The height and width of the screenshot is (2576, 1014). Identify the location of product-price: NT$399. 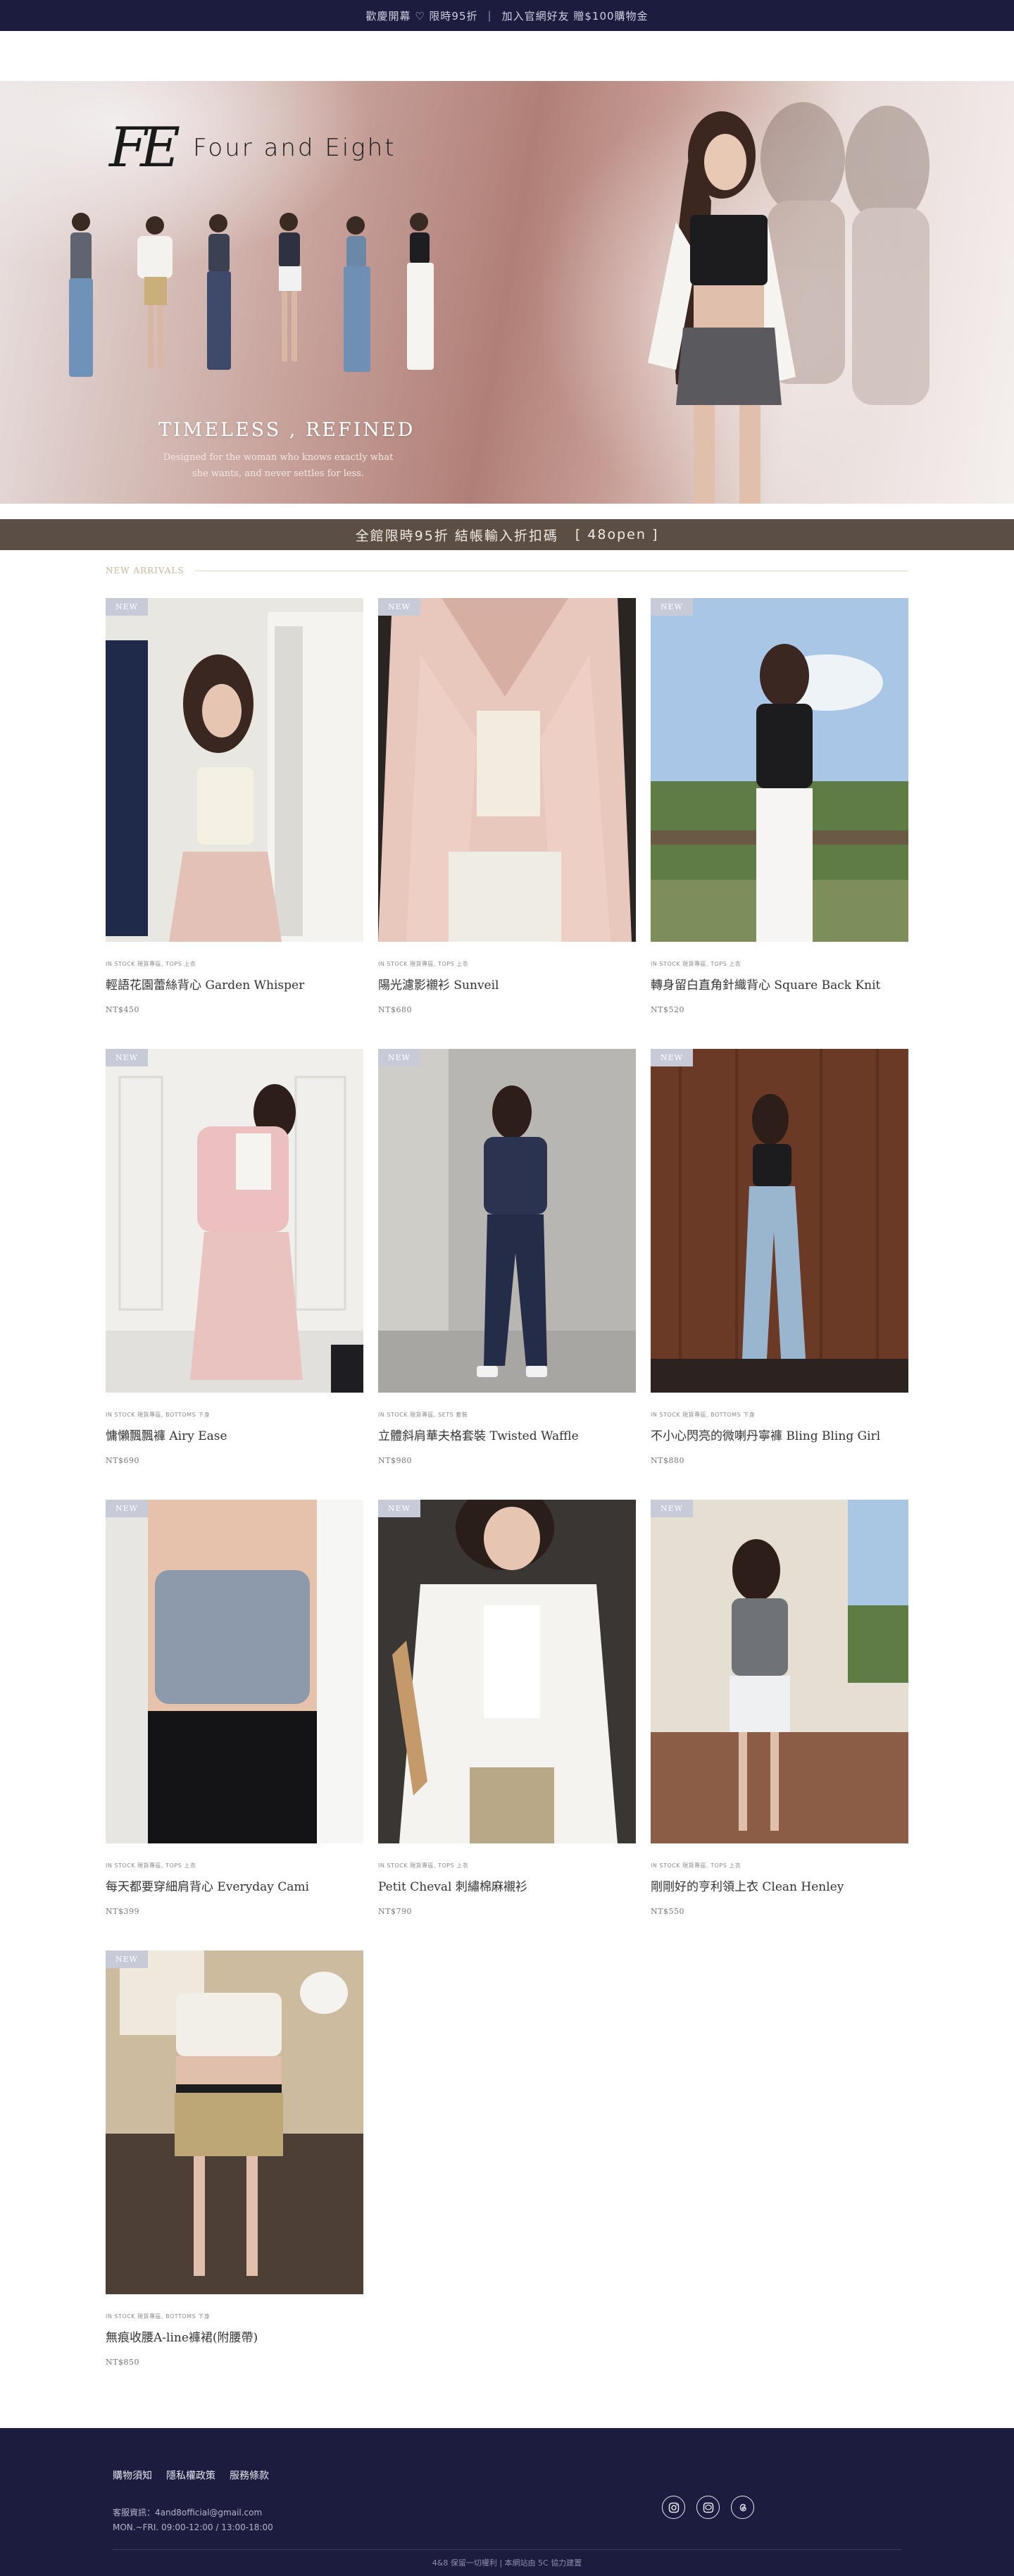
(123, 1911).